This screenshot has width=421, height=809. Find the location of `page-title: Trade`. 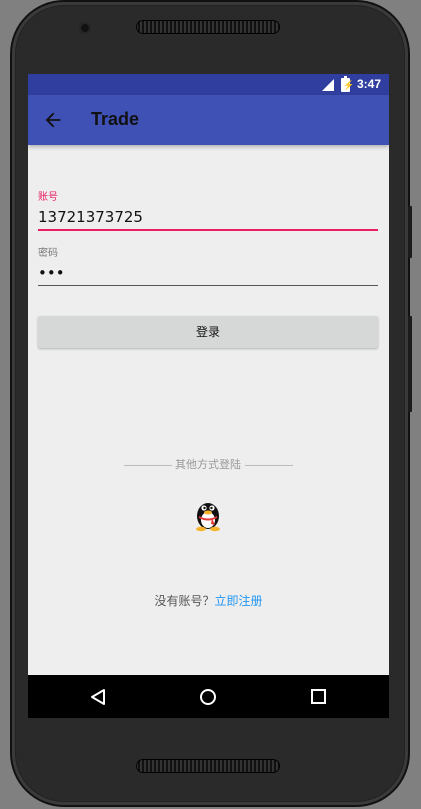

page-title: Trade is located at coordinates (115, 119).